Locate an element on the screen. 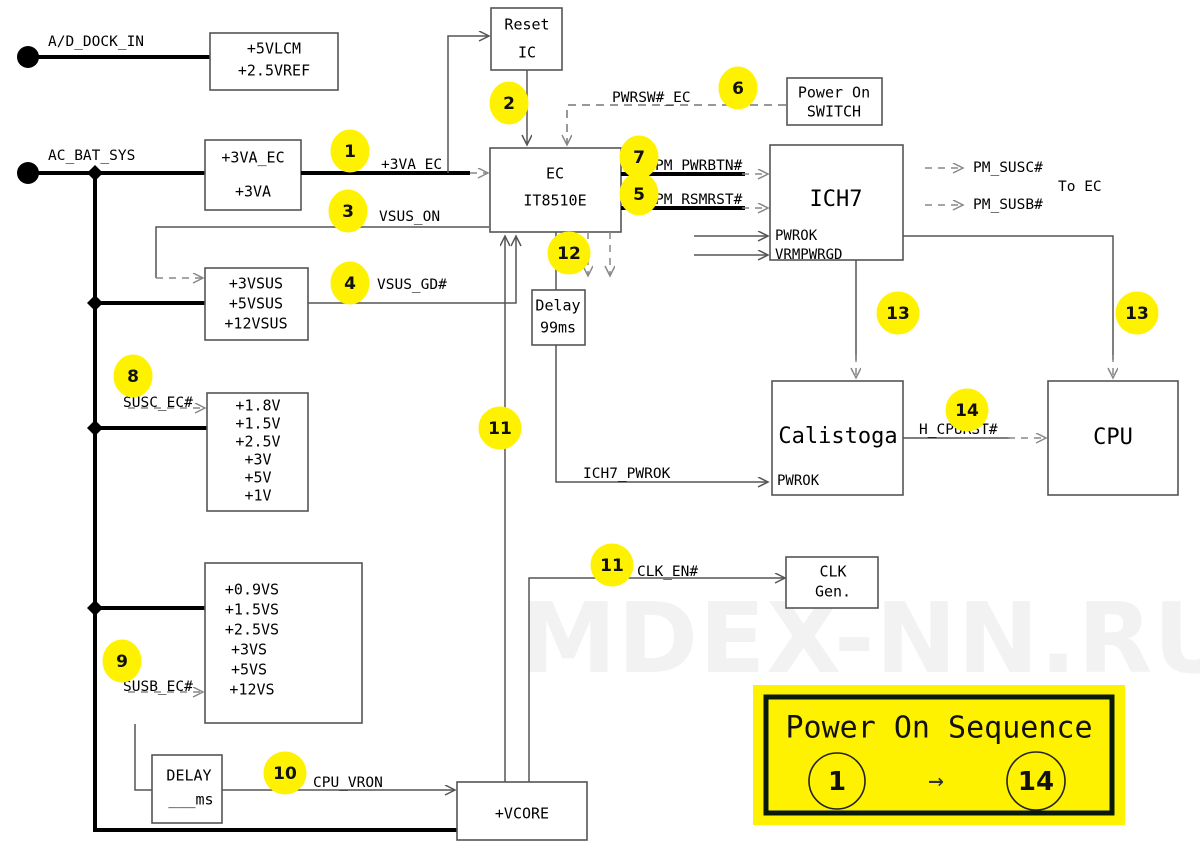 The image size is (1200, 854). label-pm-susb: PM_SUSB# is located at coordinates (1008, 205).